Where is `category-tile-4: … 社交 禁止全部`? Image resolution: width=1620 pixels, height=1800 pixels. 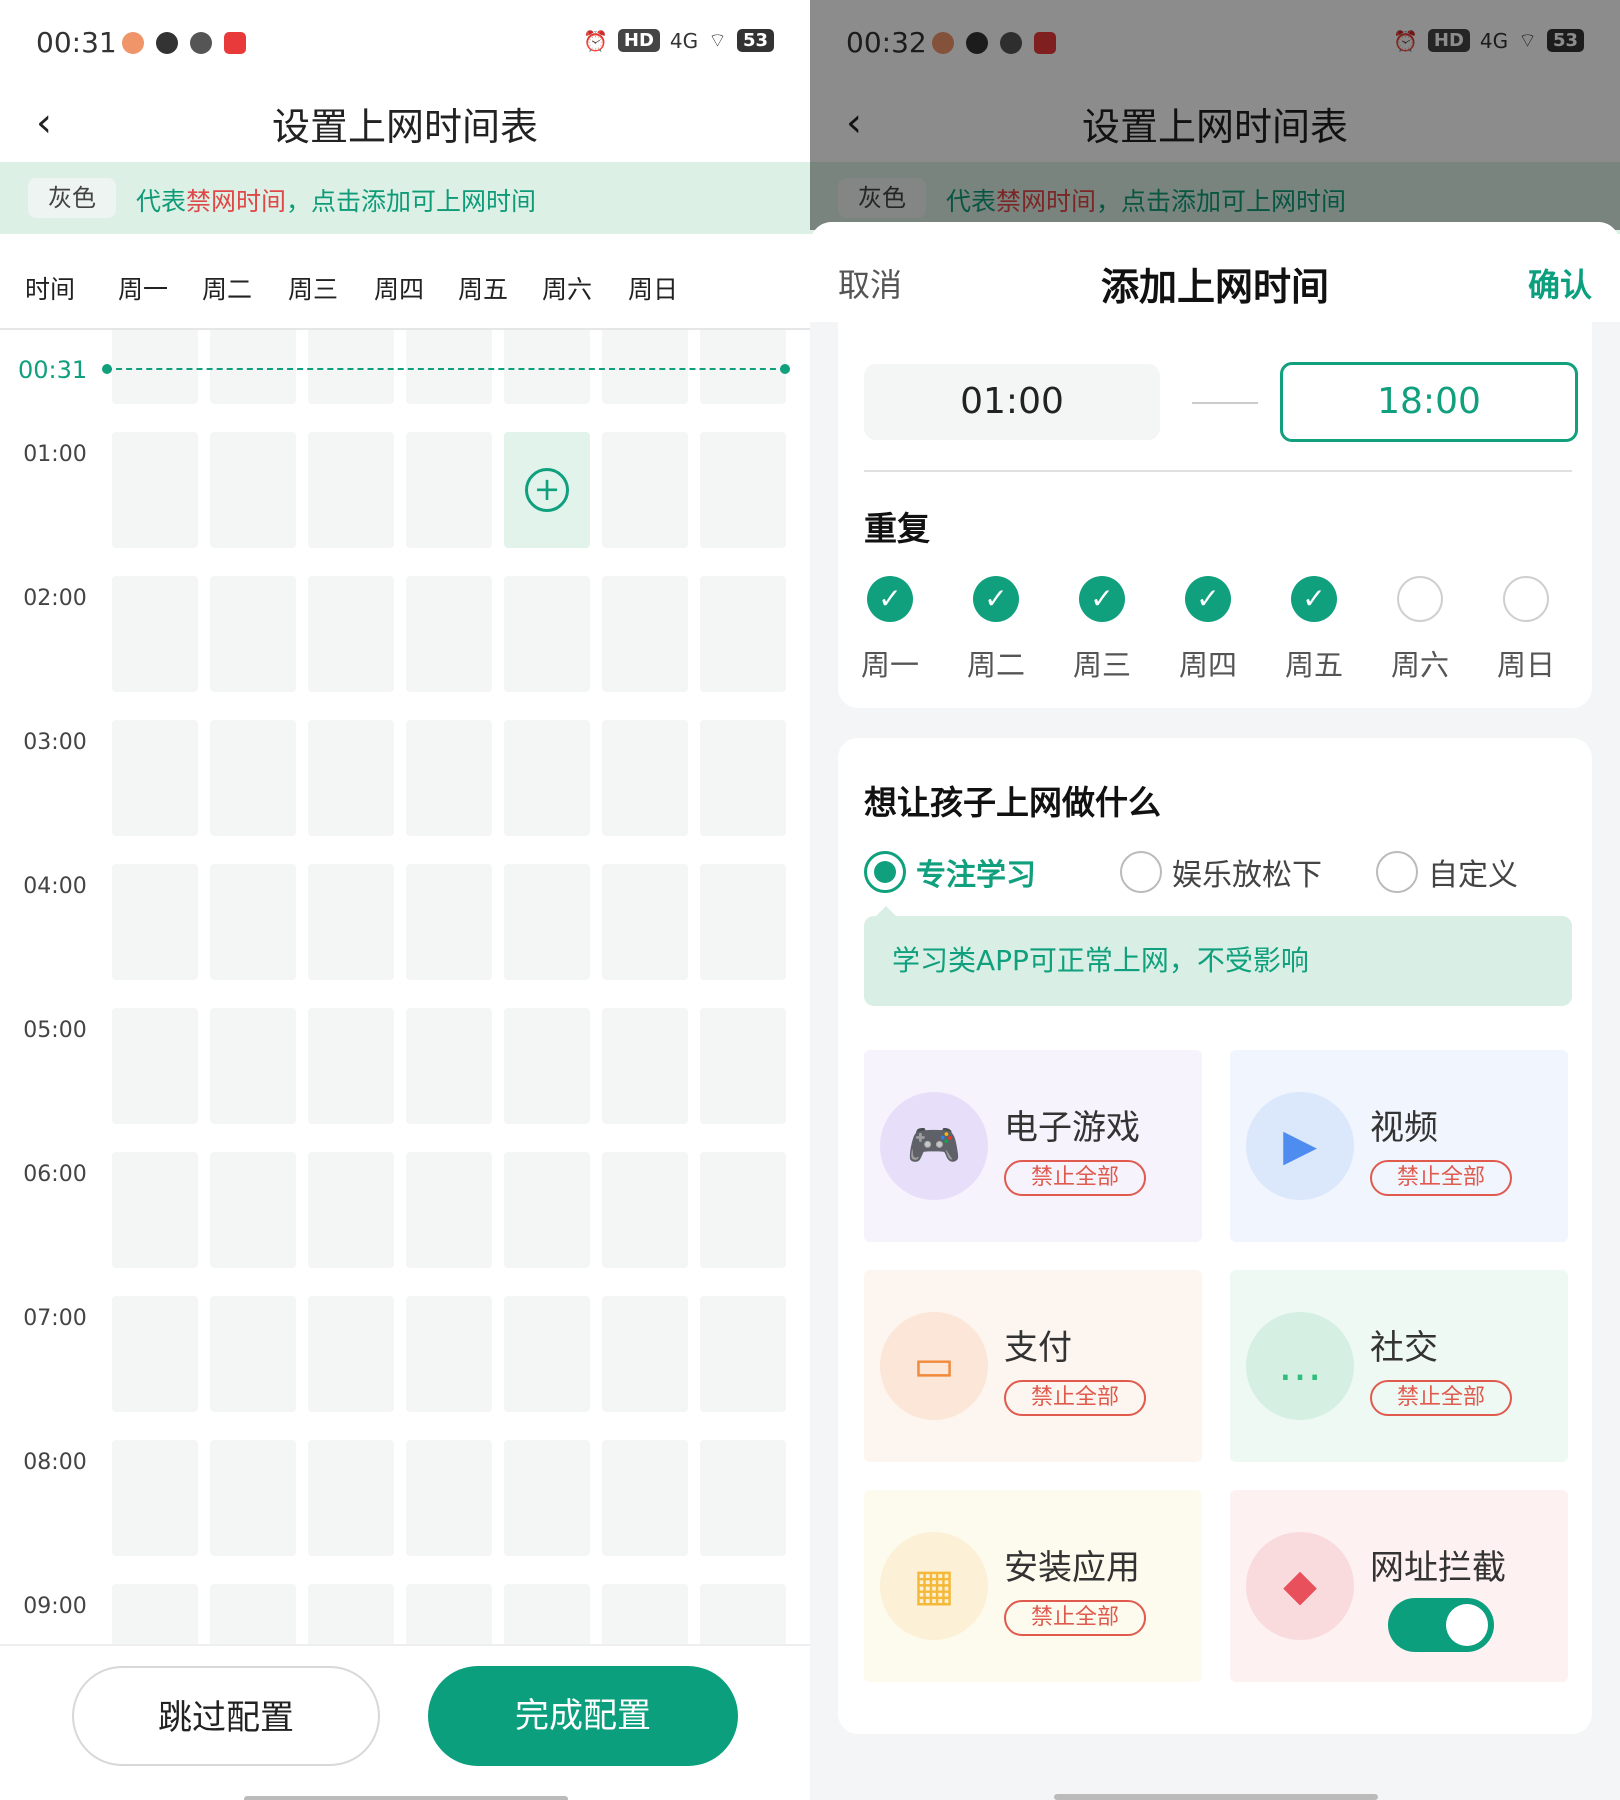 category-tile-4: … 社交 禁止全部 is located at coordinates (1399, 1366).